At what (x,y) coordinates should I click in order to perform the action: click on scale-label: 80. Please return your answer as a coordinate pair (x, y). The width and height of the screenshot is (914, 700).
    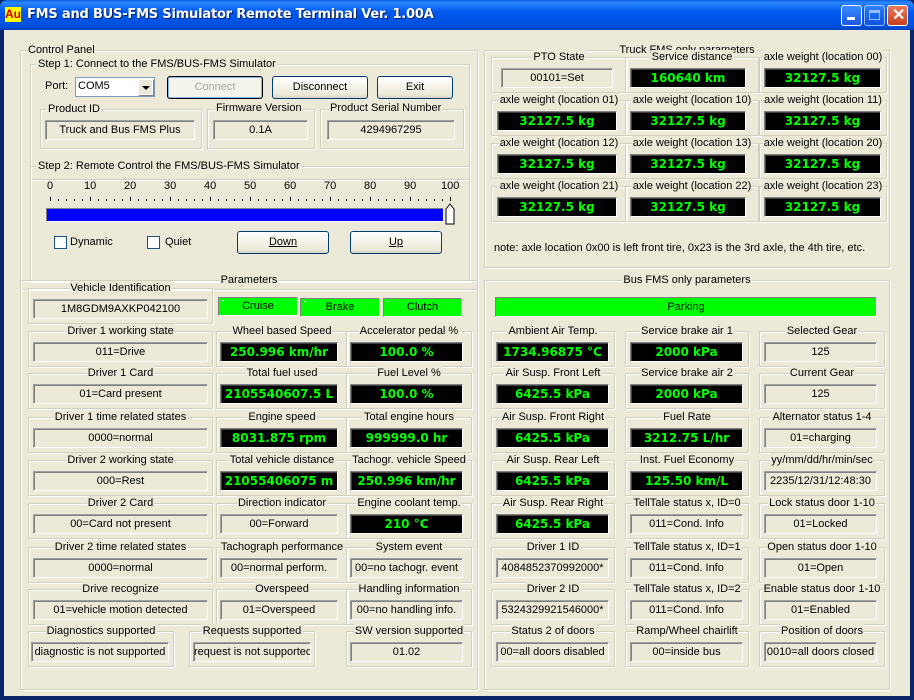
    Looking at the image, I should click on (370, 186).